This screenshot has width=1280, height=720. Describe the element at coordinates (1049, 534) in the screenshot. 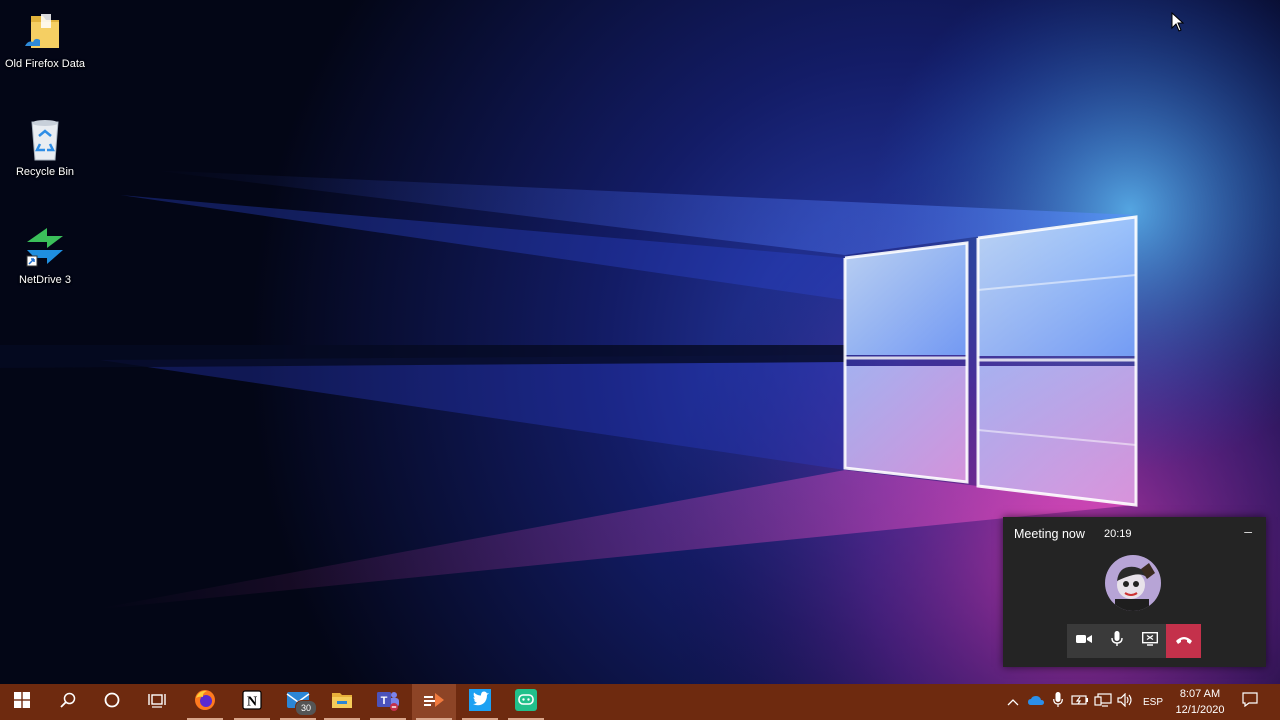

I see `meeting-title: Meeting now` at that location.